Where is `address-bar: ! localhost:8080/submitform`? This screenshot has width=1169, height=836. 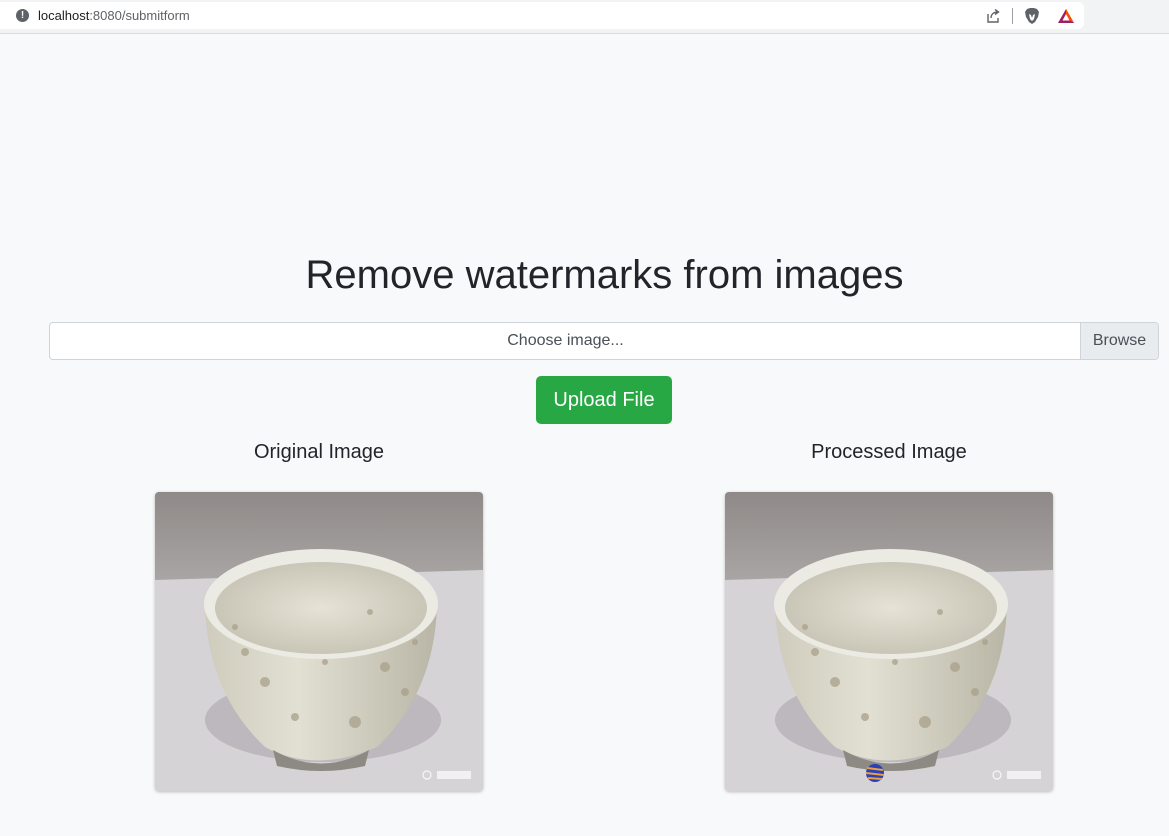 address-bar: ! localhost:8080/submitform is located at coordinates (542, 15).